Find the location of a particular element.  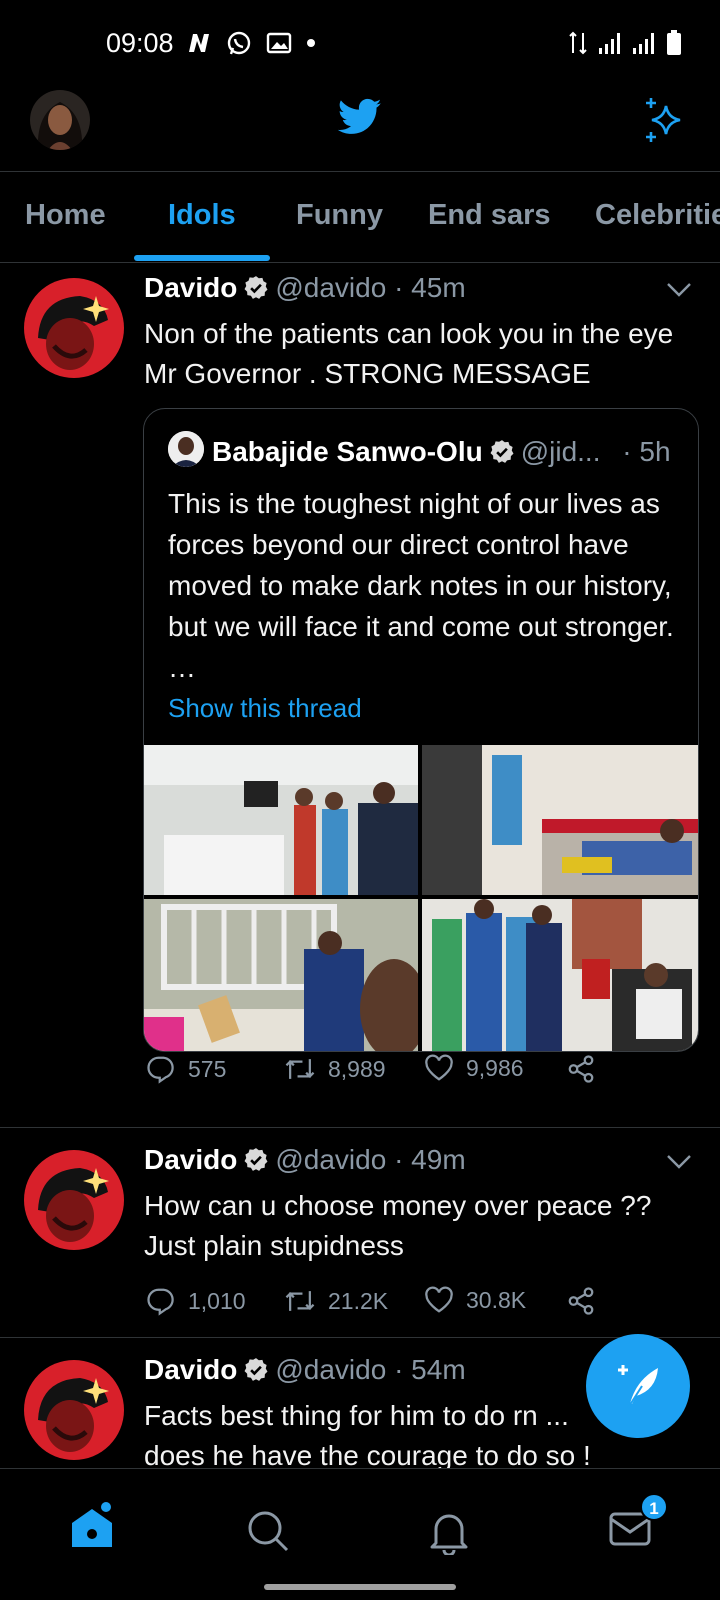

retweet-button: 21.2K is located at coordinates (336, 1301).